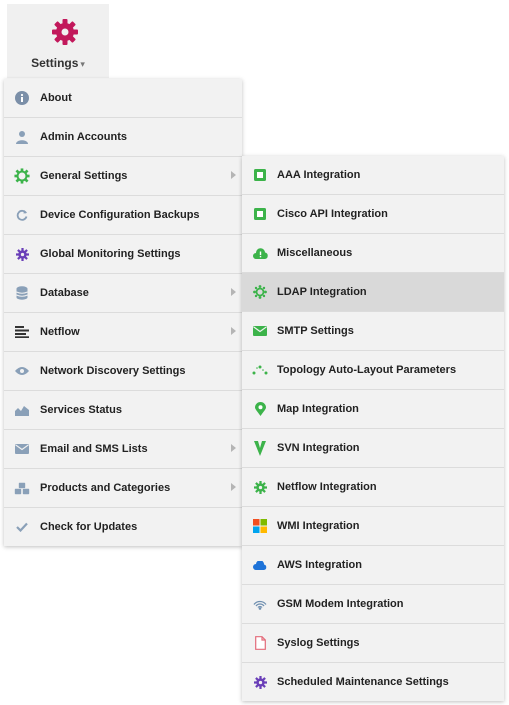 The height and width of the screenshot is (705, 509). Describe the element at coordinates (327, 487) in the screenshot. I see `submenu-item-label: Netflow Integration` at that location.